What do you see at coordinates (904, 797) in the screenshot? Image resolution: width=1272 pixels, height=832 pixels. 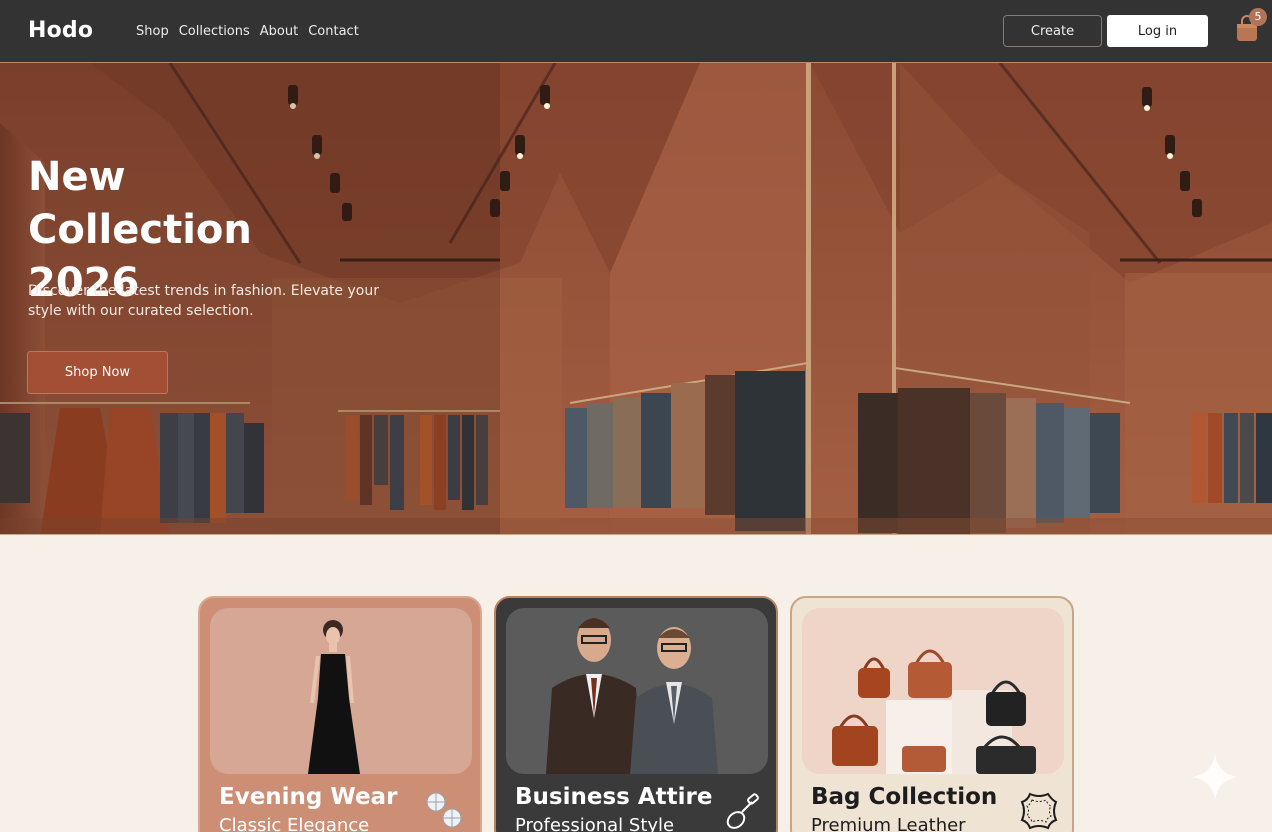 I see `collection-title: Bag Collection` at bounding box center [904, 797].